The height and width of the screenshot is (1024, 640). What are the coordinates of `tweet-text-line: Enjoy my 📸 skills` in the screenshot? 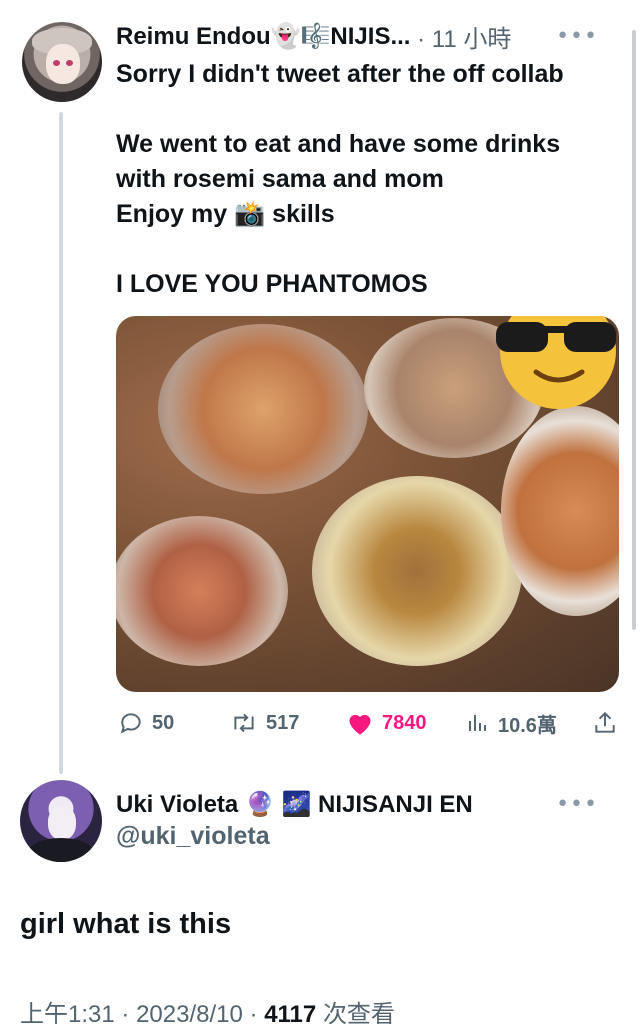 It's located at (225, 214).